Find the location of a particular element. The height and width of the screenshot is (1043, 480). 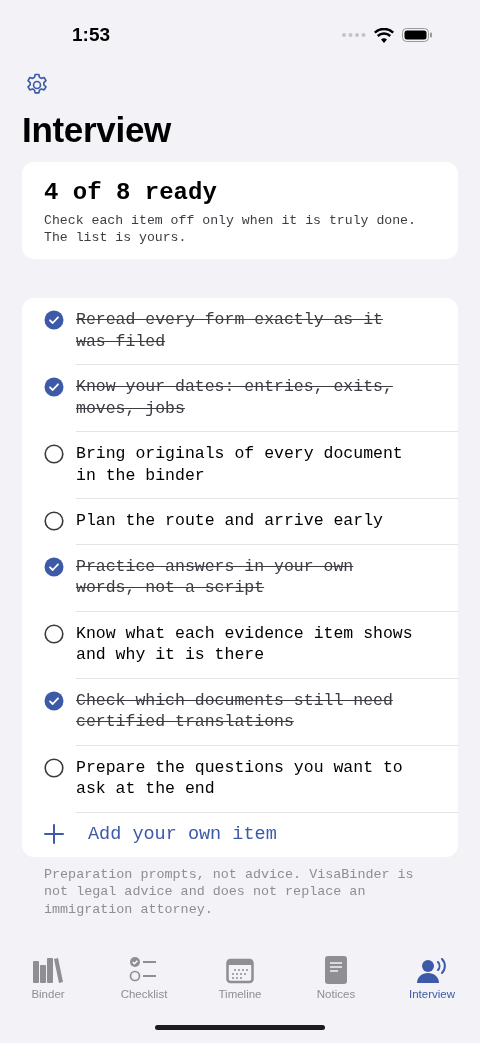

checklist-item: Plan the route and arrive early is located at coordinates (230, 521).